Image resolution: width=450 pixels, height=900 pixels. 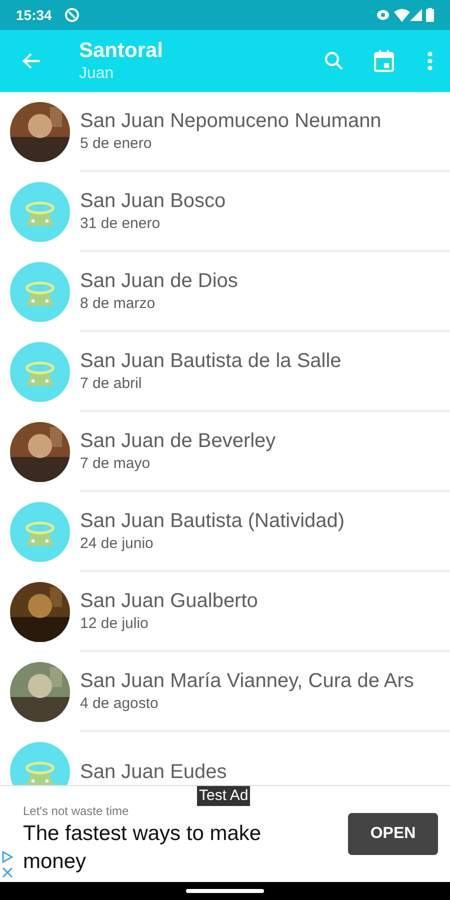 What do you see at coordinates (153, 201) in the screenshot?
I see `saint-name: San Juan Bosco` at bounding box center [153, 201].